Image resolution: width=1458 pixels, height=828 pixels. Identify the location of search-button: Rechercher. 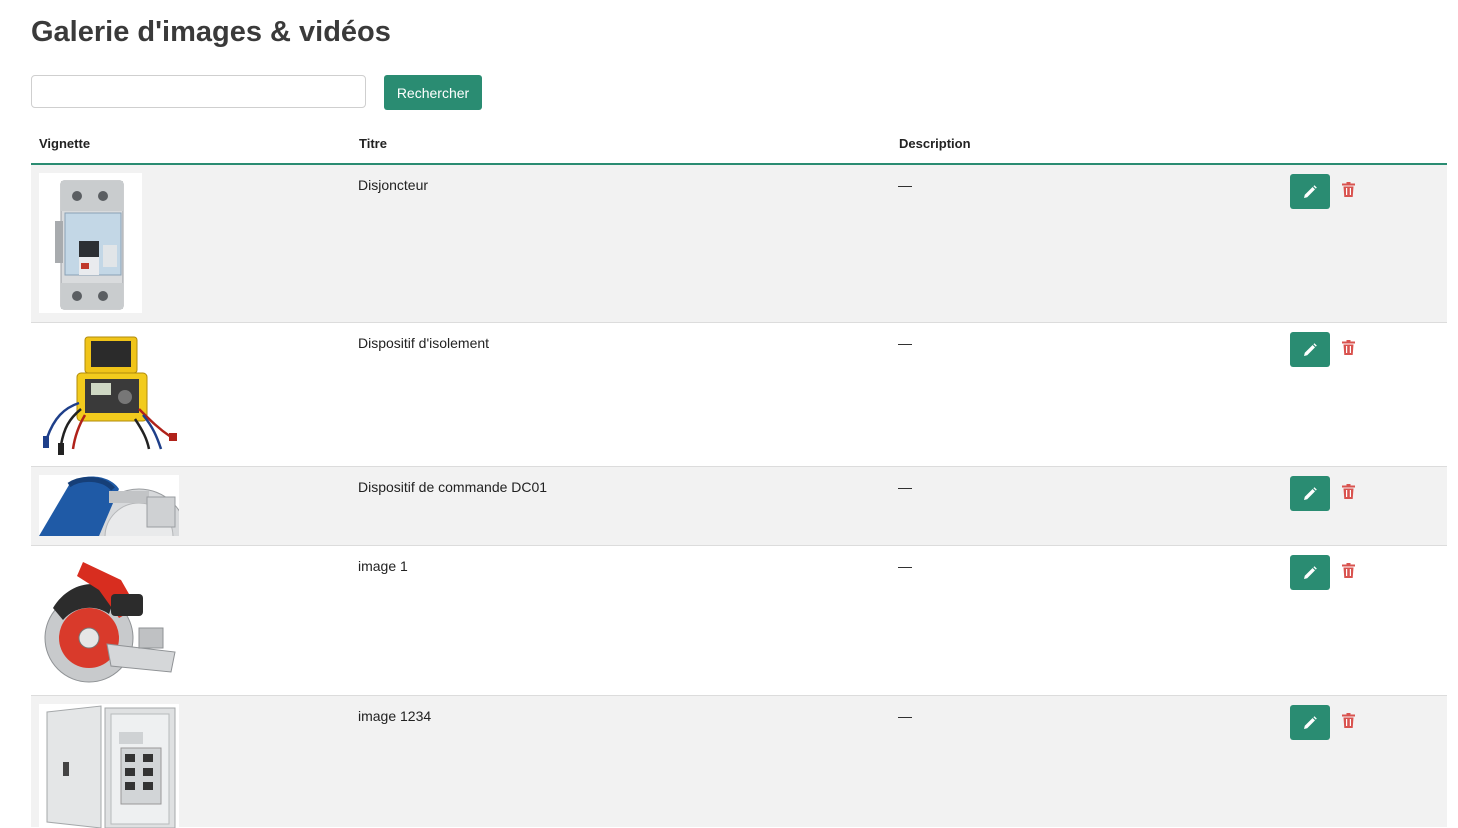
(433, 92).